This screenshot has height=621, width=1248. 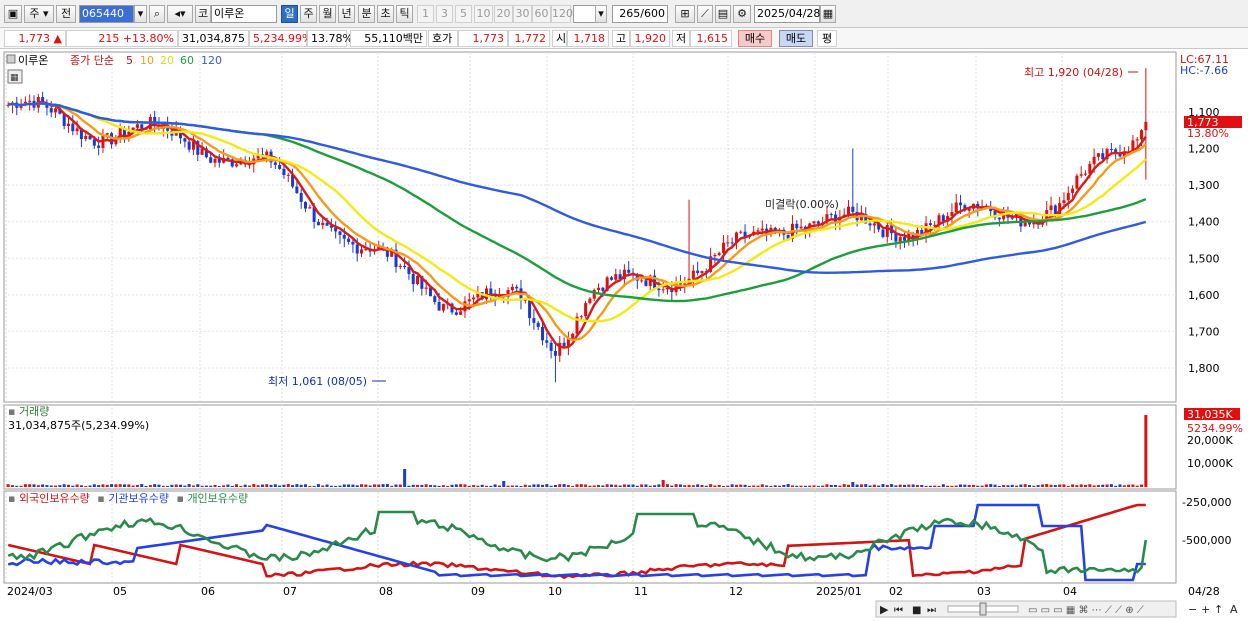 I want to click on holdings-tick-250000: -250,000, so click(x=1206, y=502).